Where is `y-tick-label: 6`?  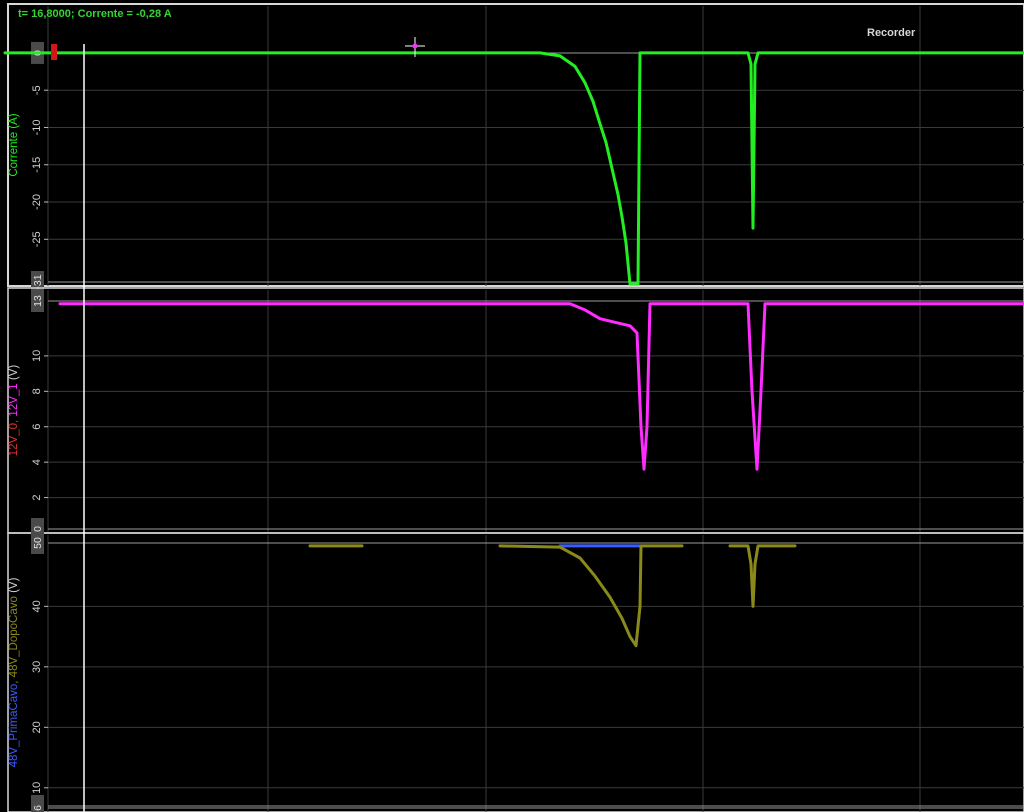
y-tick-label: 6 is located at coordinates (37, 427).